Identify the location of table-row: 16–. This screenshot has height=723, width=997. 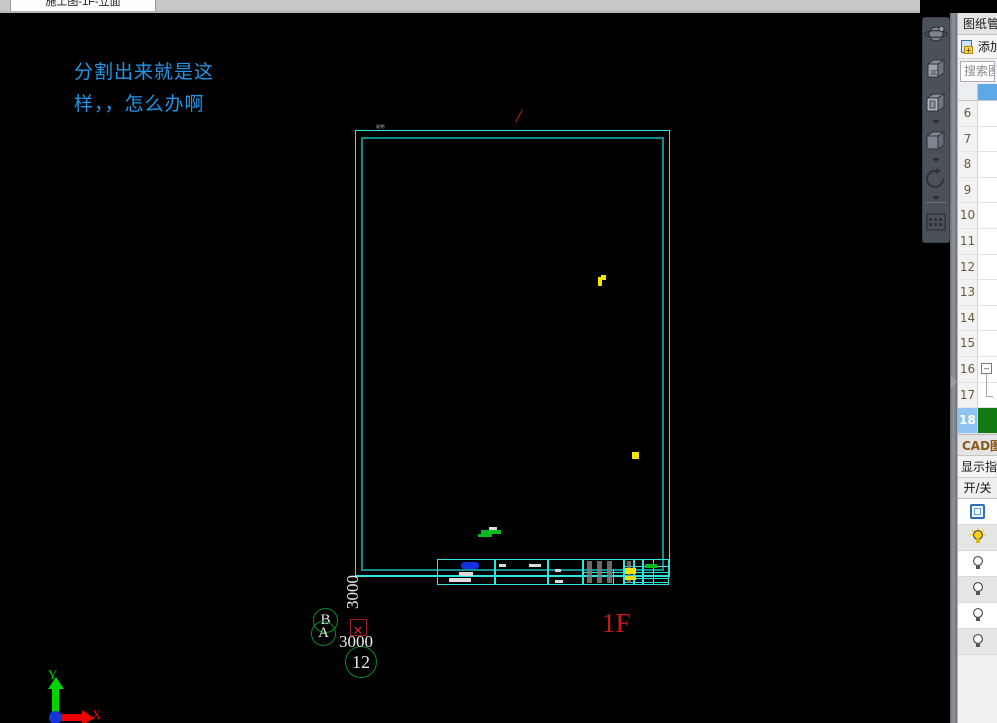
(977, 371).